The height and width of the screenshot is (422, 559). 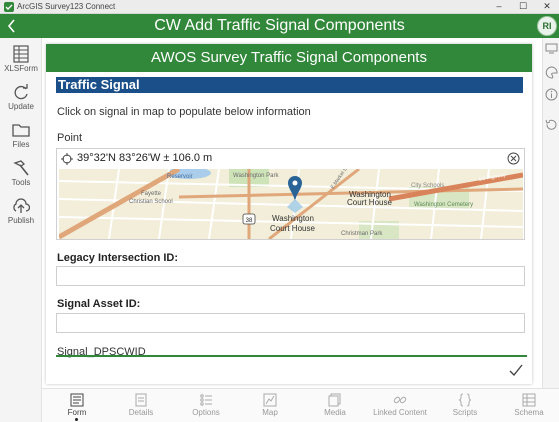 I want to click on tab-form: Form, so click(x=77, y=405).